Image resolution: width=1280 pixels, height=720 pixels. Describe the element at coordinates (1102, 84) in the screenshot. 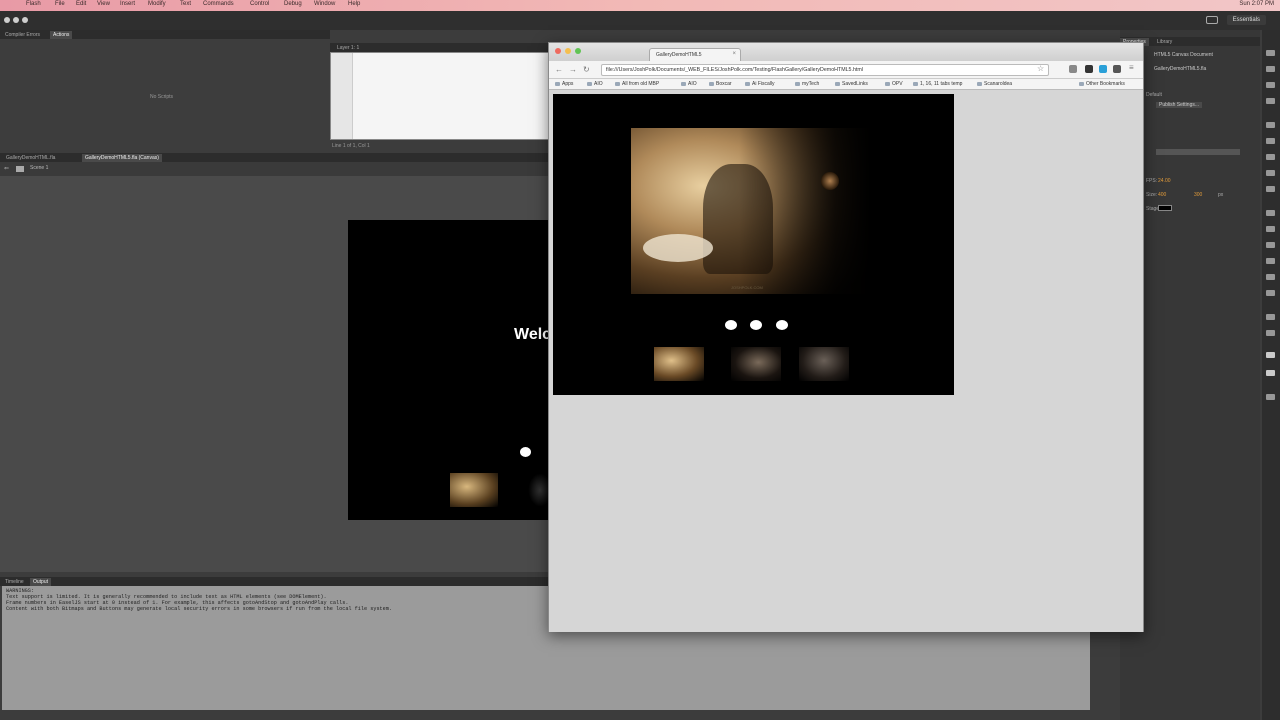

I see `other-bookmarks: Other Bookmarks` at that location.